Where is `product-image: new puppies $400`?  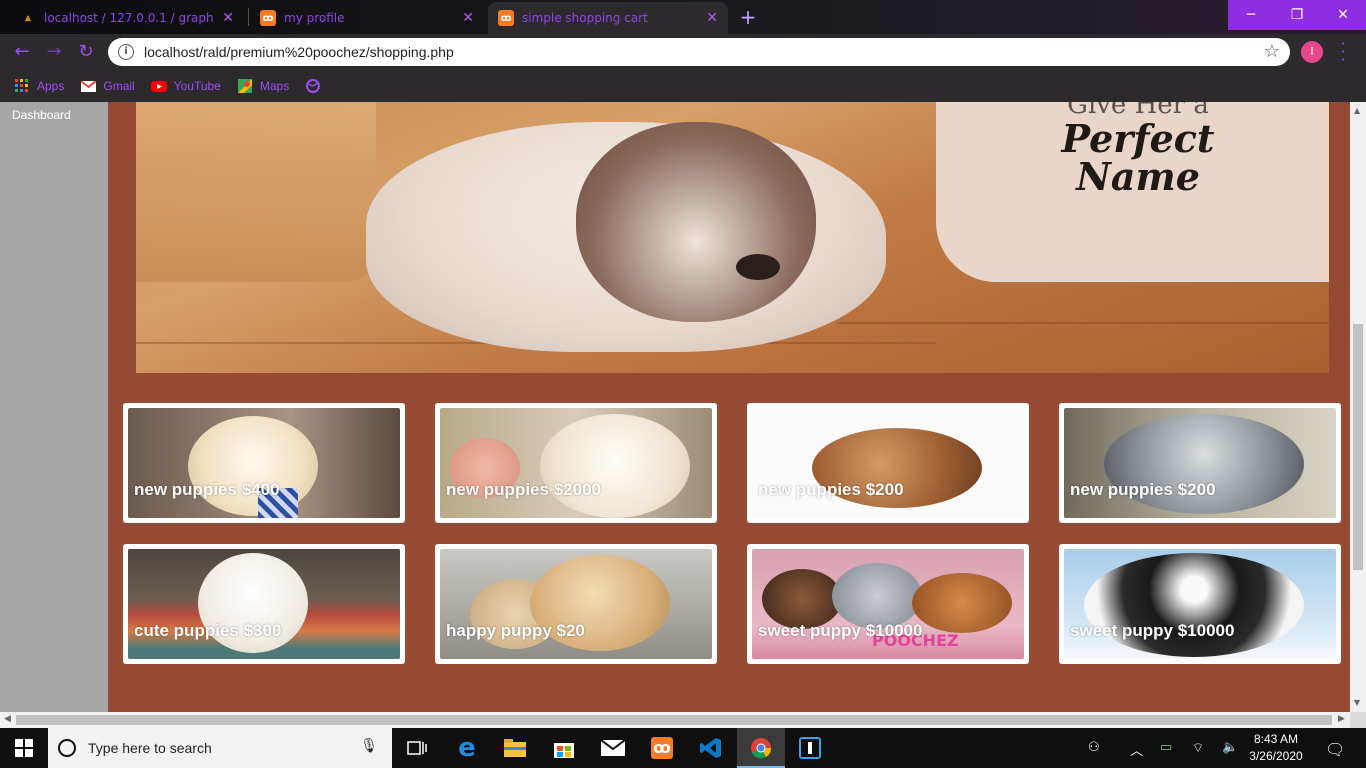 product-image: new puppies $400 is located at coordinates (264, 463).